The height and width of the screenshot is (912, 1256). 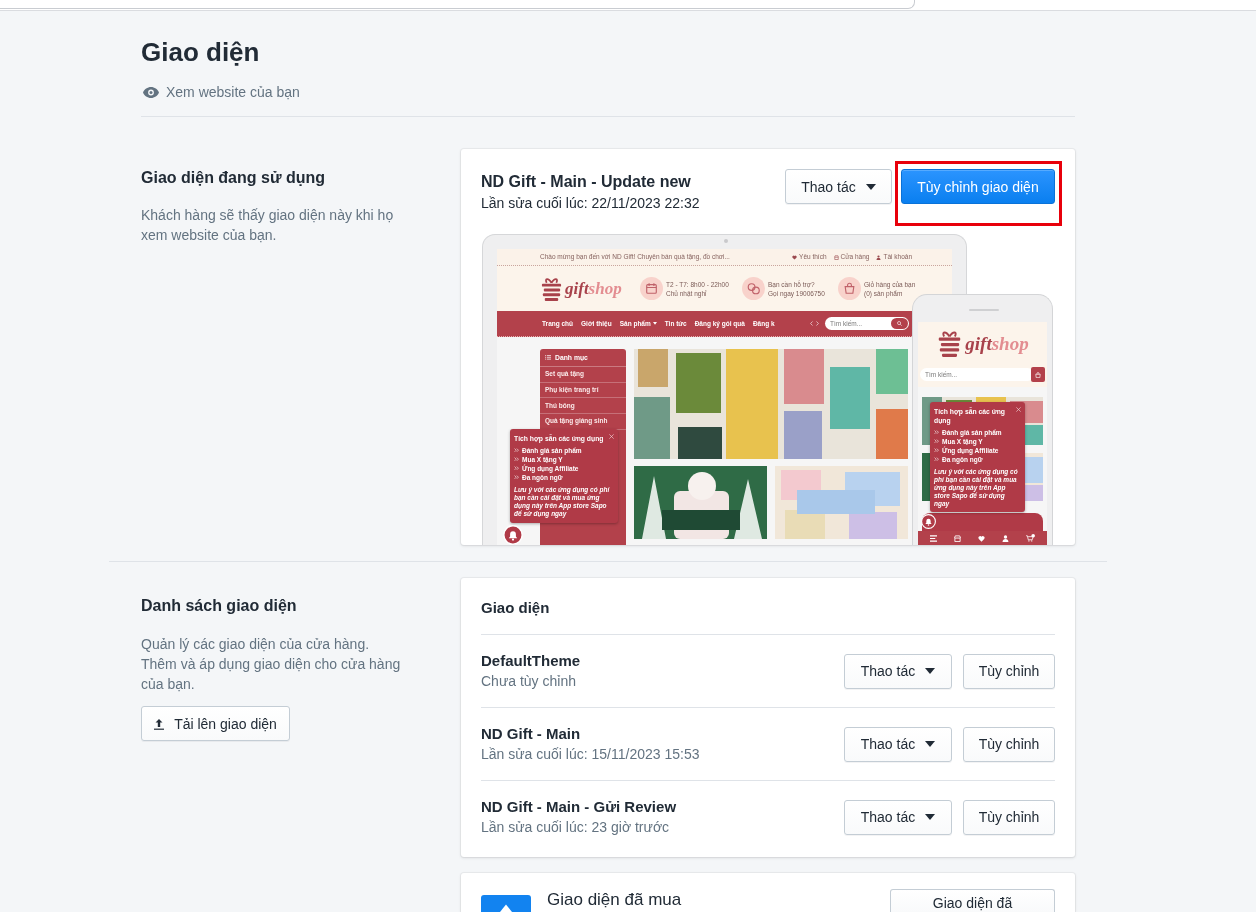 I want to click on theme-name: ND Gift - Main - Update new, so click(x=586, y=182).